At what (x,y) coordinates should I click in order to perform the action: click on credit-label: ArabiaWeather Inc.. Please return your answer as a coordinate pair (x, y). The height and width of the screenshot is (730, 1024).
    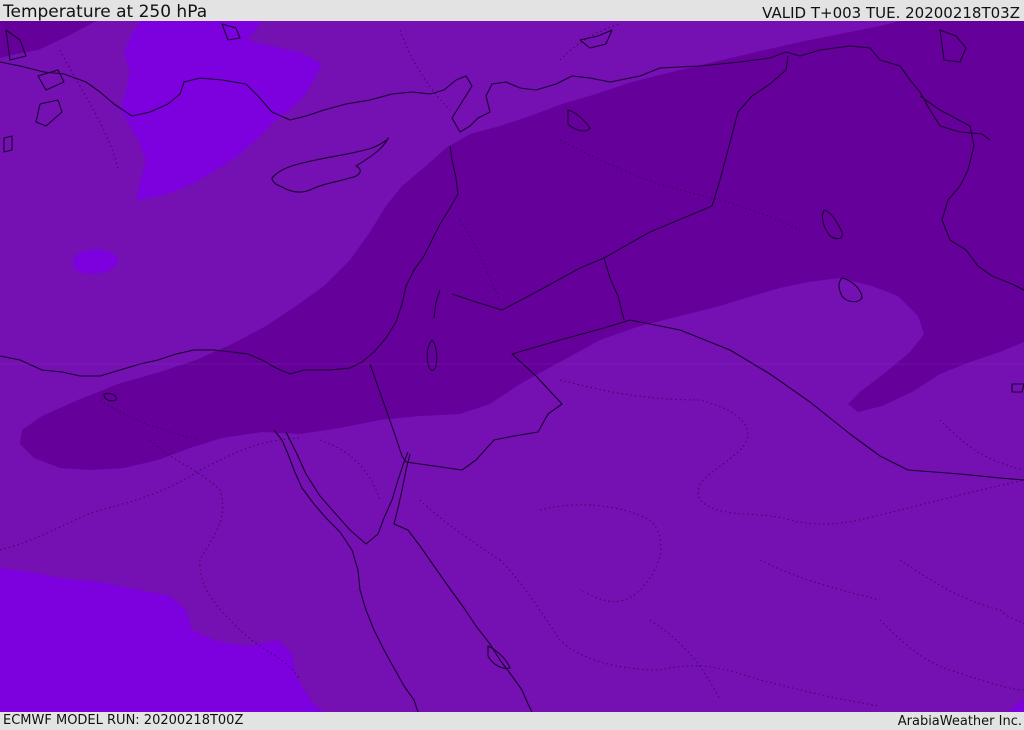
    Looking at the image, I should click on (959, 721).